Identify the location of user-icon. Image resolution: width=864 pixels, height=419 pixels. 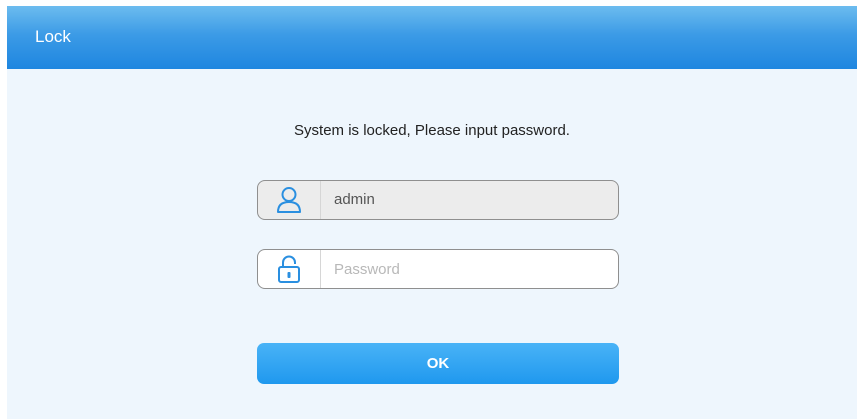
(289, 200).